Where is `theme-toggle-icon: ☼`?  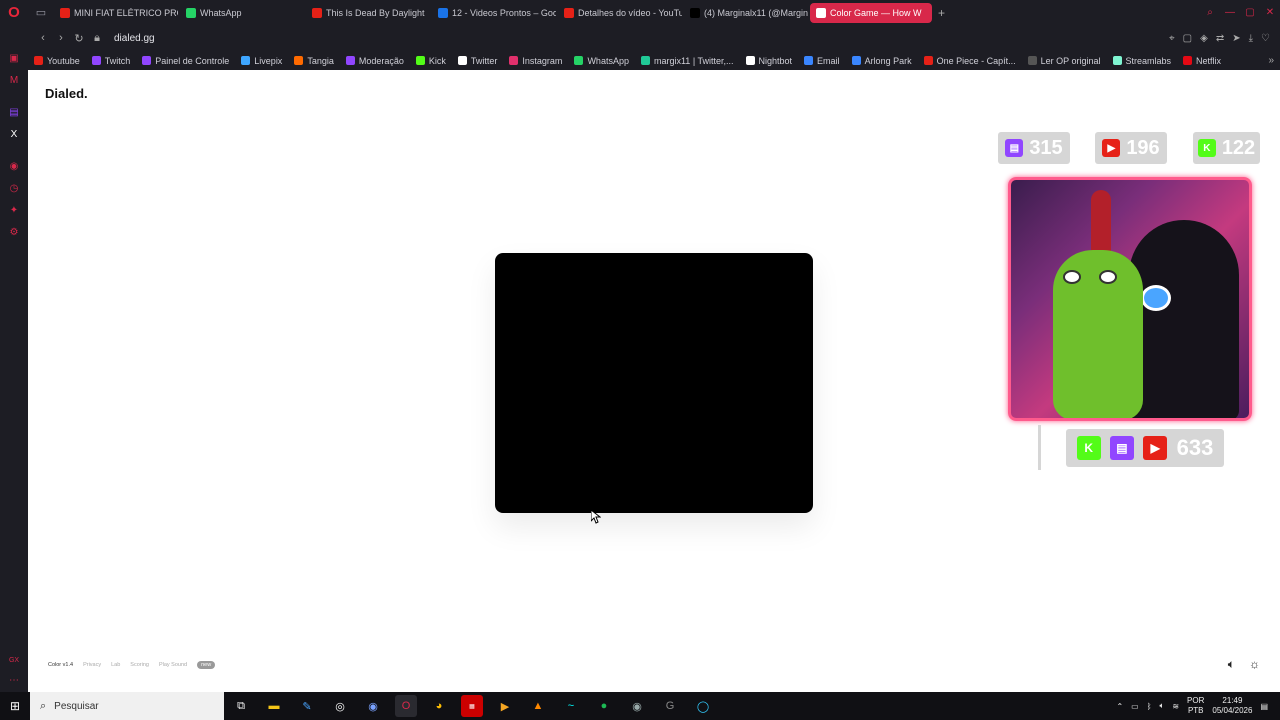 theme-toggle-icon: ☼ is located at coordinates (1254, 664).